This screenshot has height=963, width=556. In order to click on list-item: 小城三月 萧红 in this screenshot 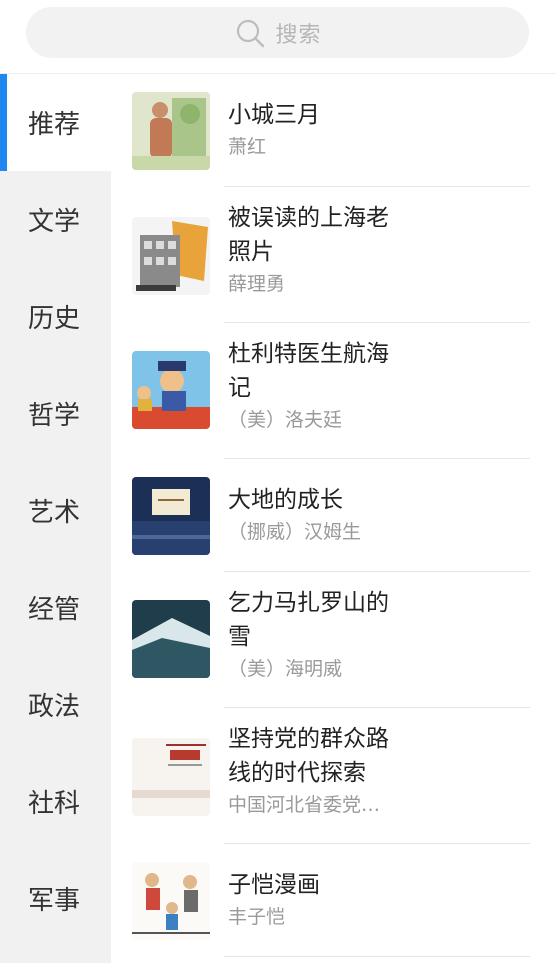, I will do `click(333, 130)`.